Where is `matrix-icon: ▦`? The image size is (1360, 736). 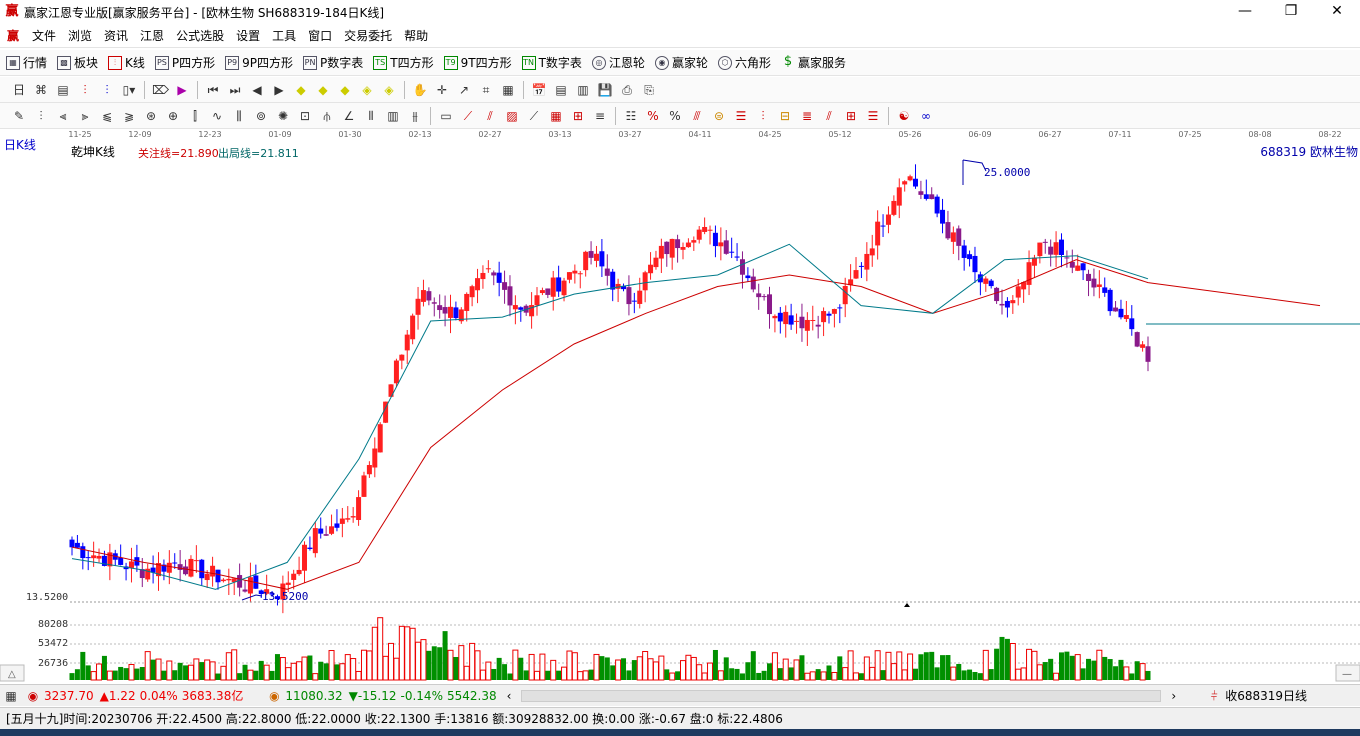 matrix-icon: ▦ is located at coordinates (556, 116).